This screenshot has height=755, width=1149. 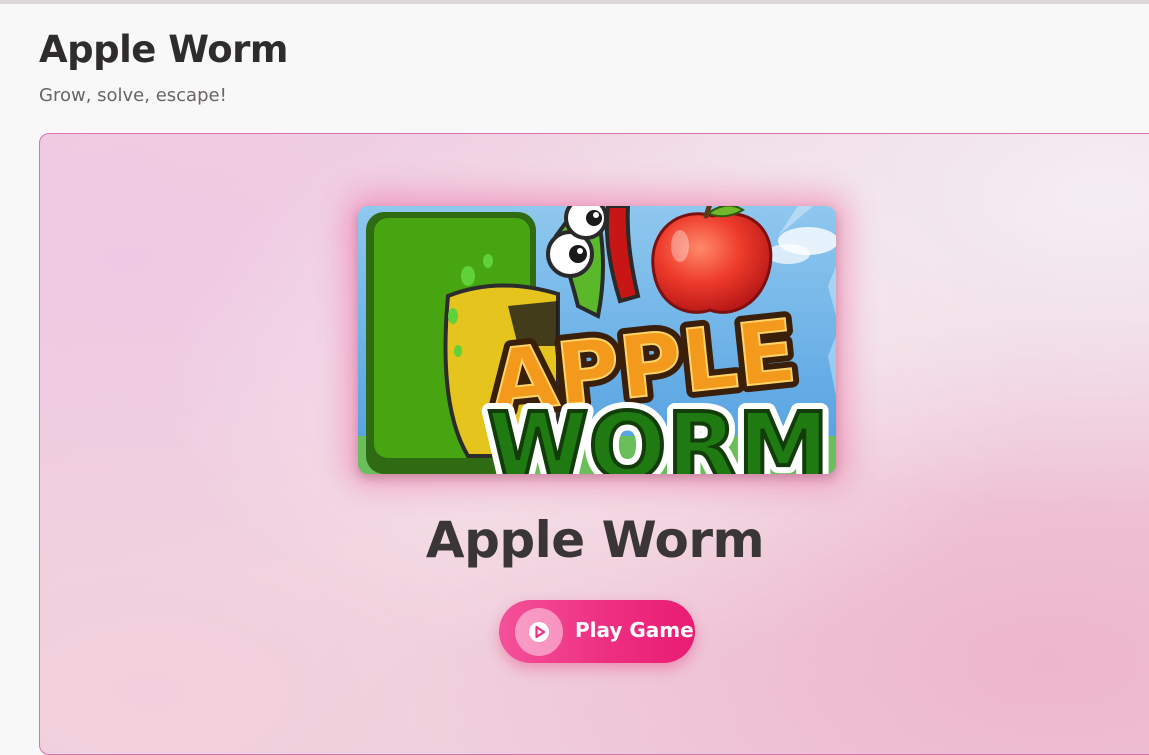 I want to click on top-strip, so click(x=574, y=2).